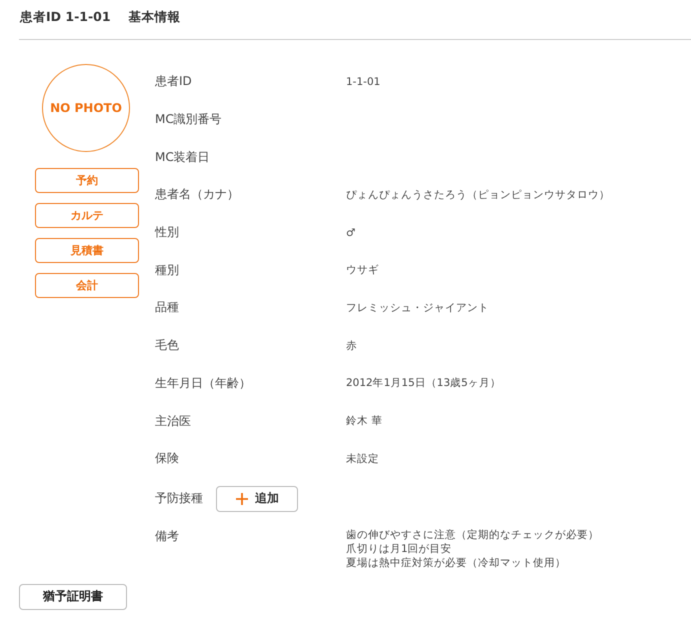 This screenshot has width=691, height=625. Describe the element at coordinates (423, 383) in the screenshot. I see `field-value: 2012年1月15日（13歳5ヶ月）` at that location.